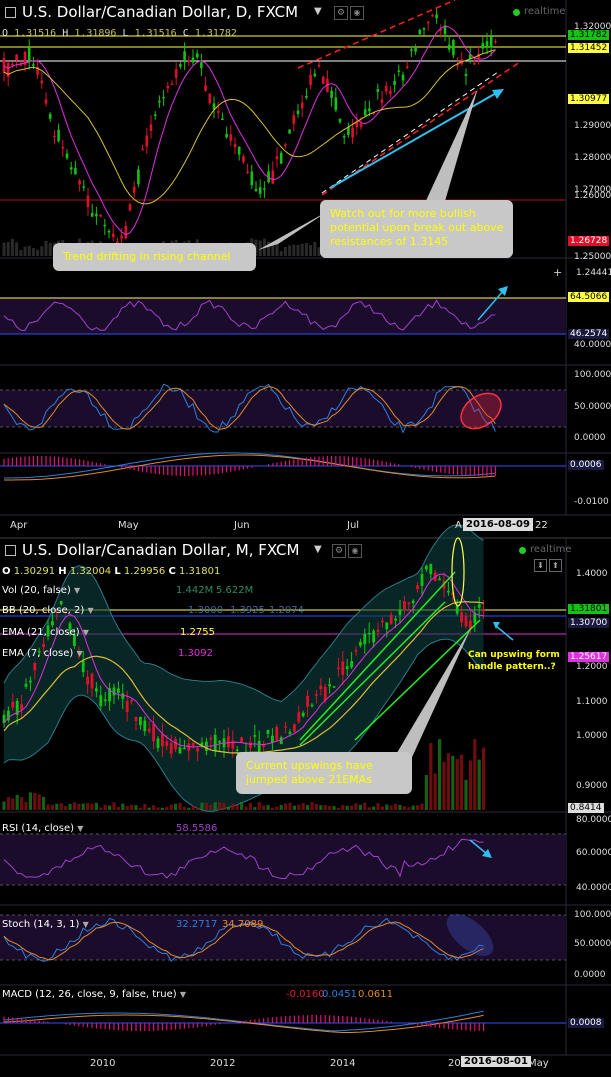 This screenshot has width=611, height=1077. Describe the element at coordinates (10, 550) in the screenshot. I see `monthly-chart-icon` at that location.